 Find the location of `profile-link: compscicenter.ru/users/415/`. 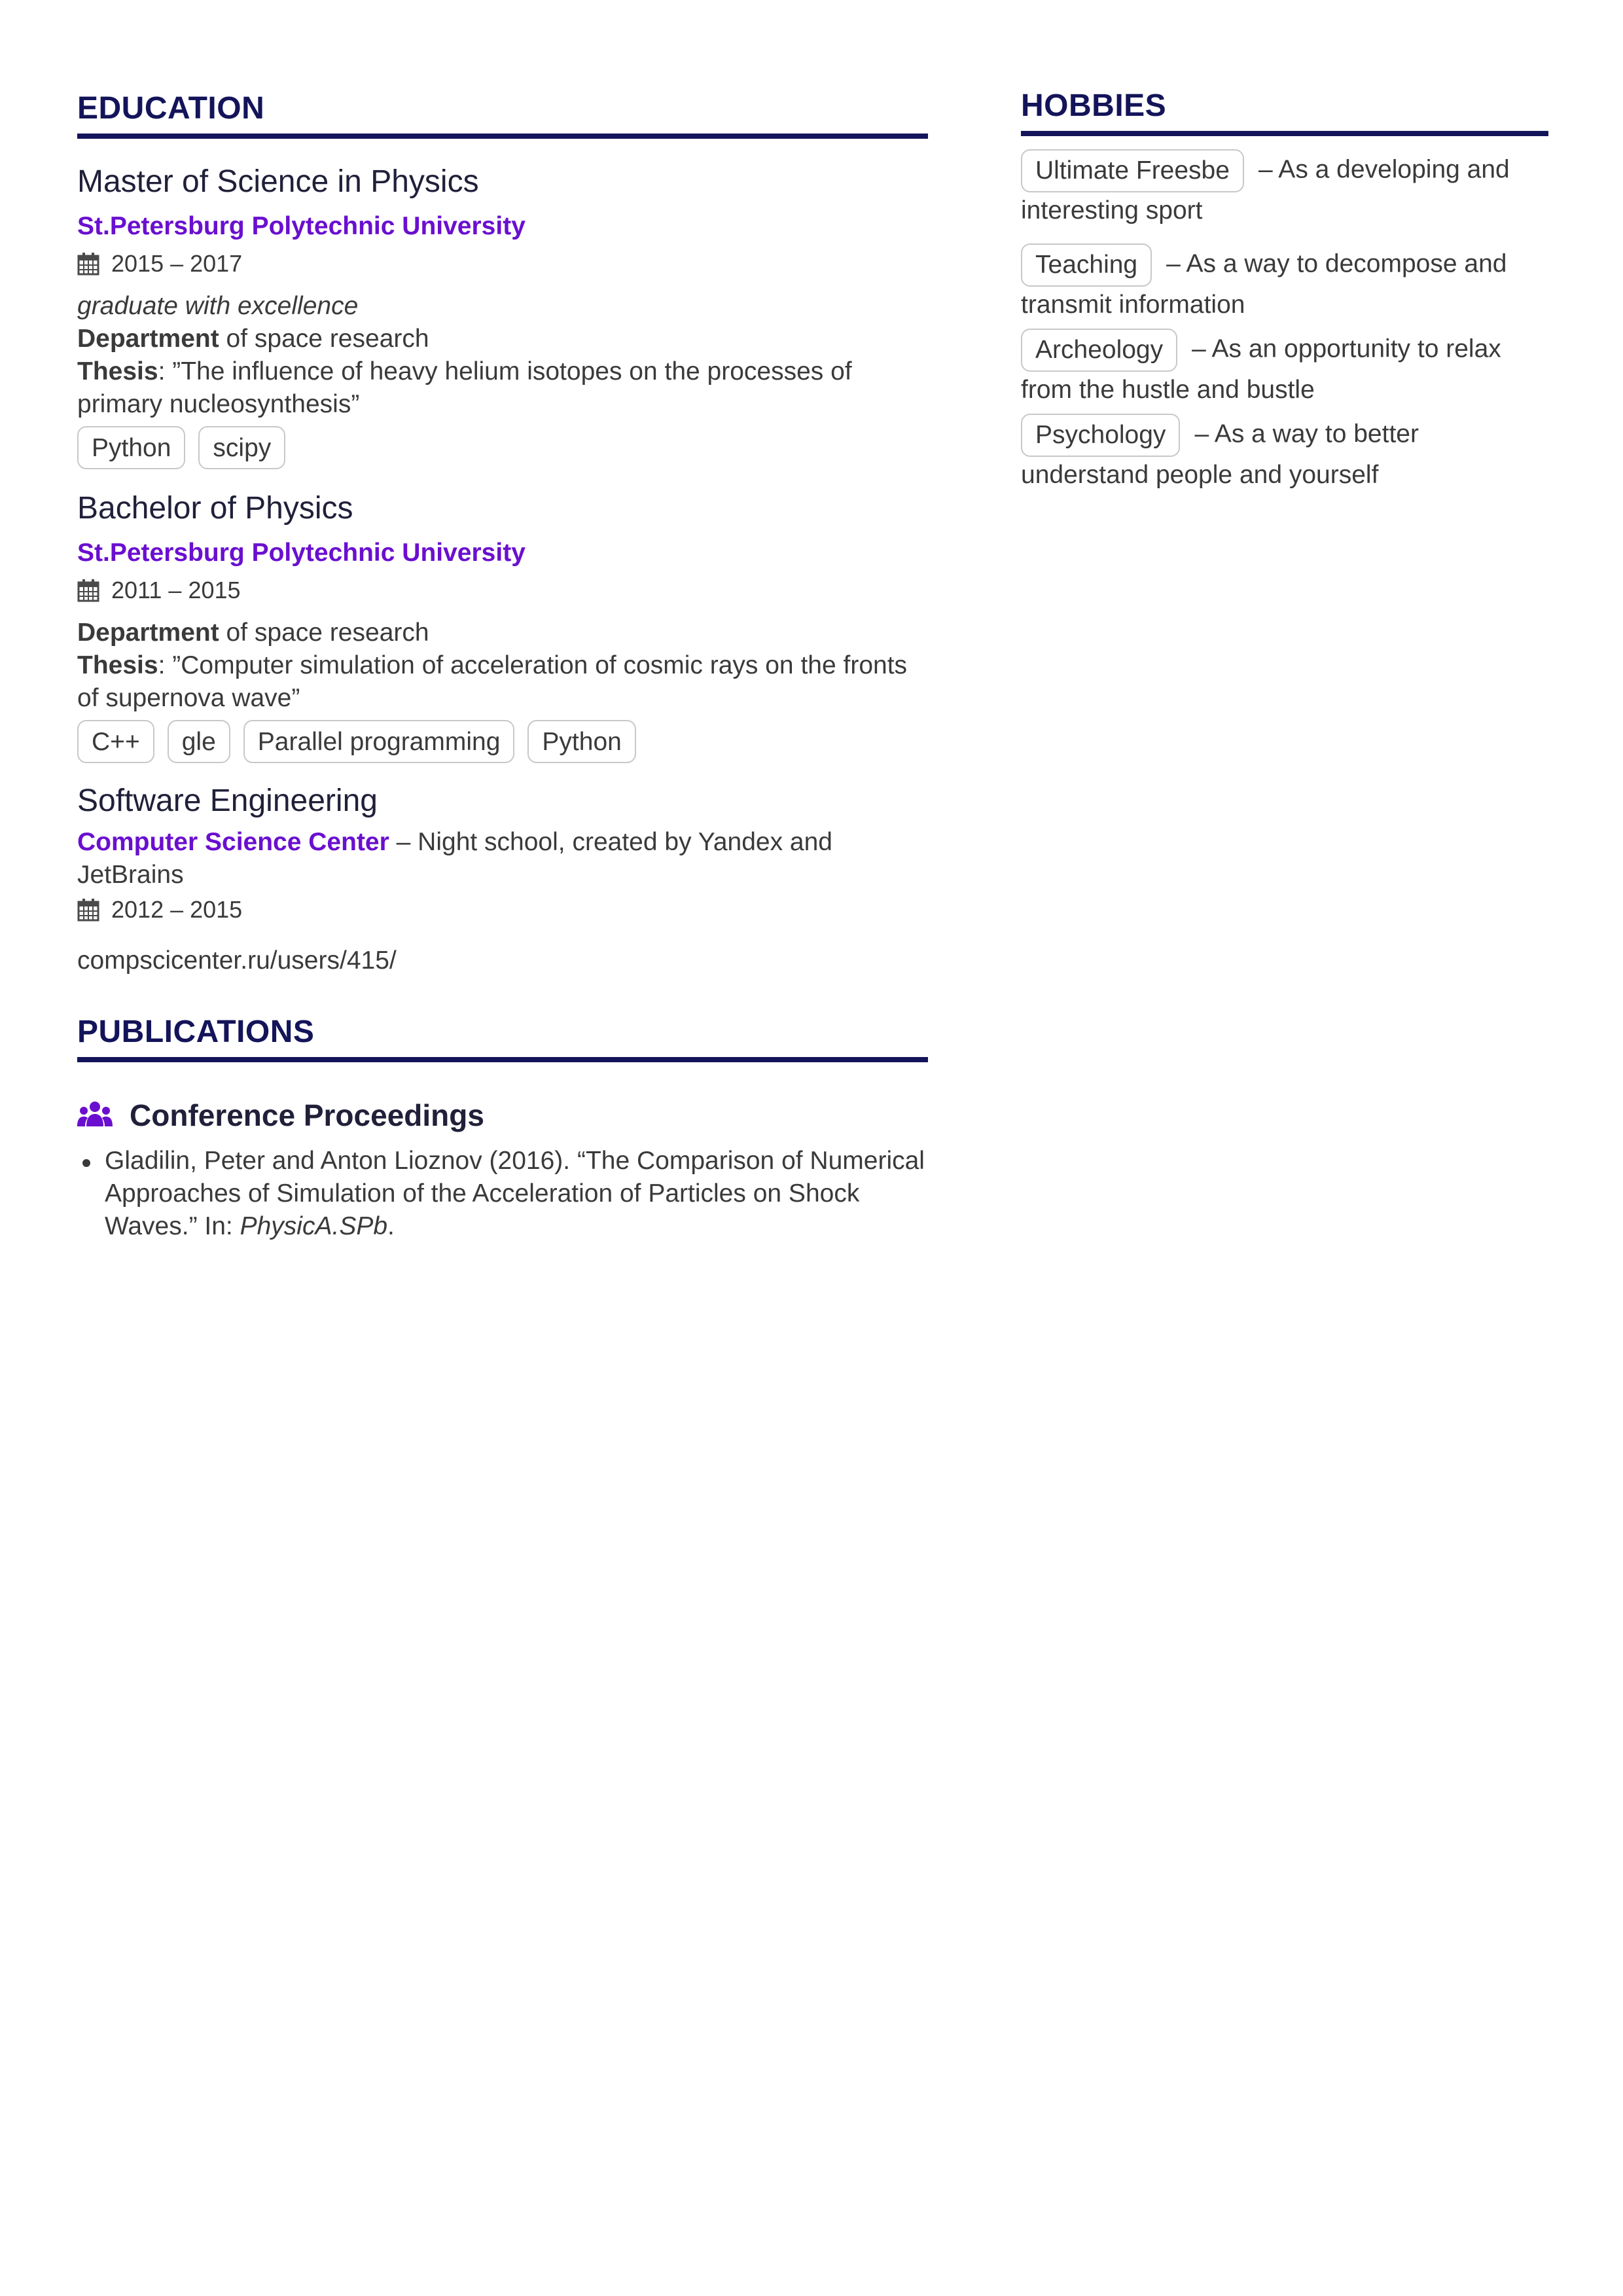

profile-link: compscicenter.ru/users/415/ is located at coordinates (502, 960).